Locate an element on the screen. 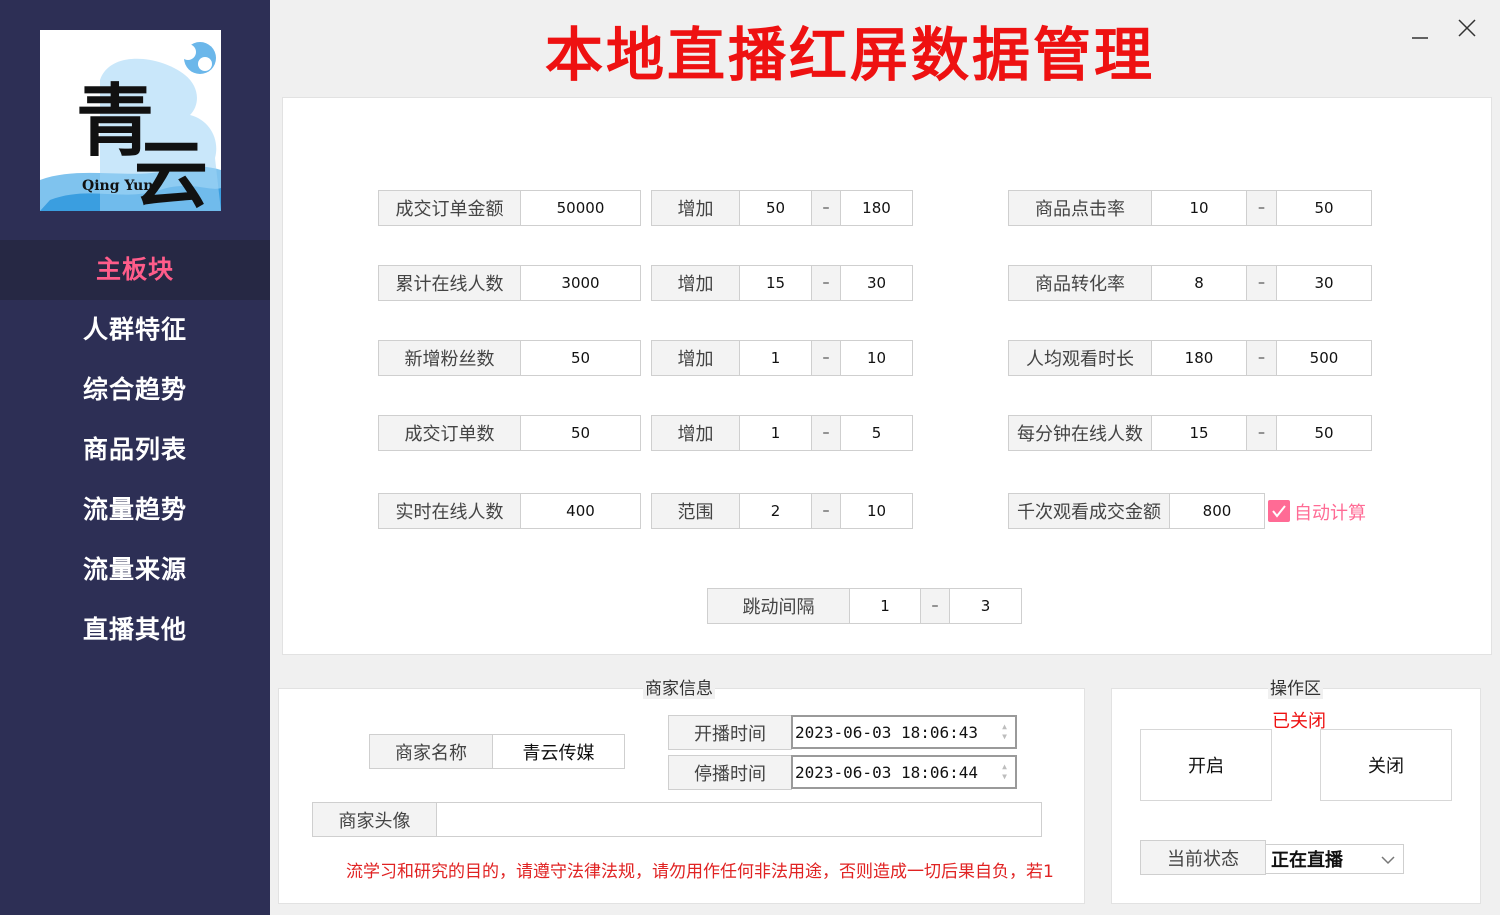  param-label: 累计在线人数 is located at coordinates (449, 283).